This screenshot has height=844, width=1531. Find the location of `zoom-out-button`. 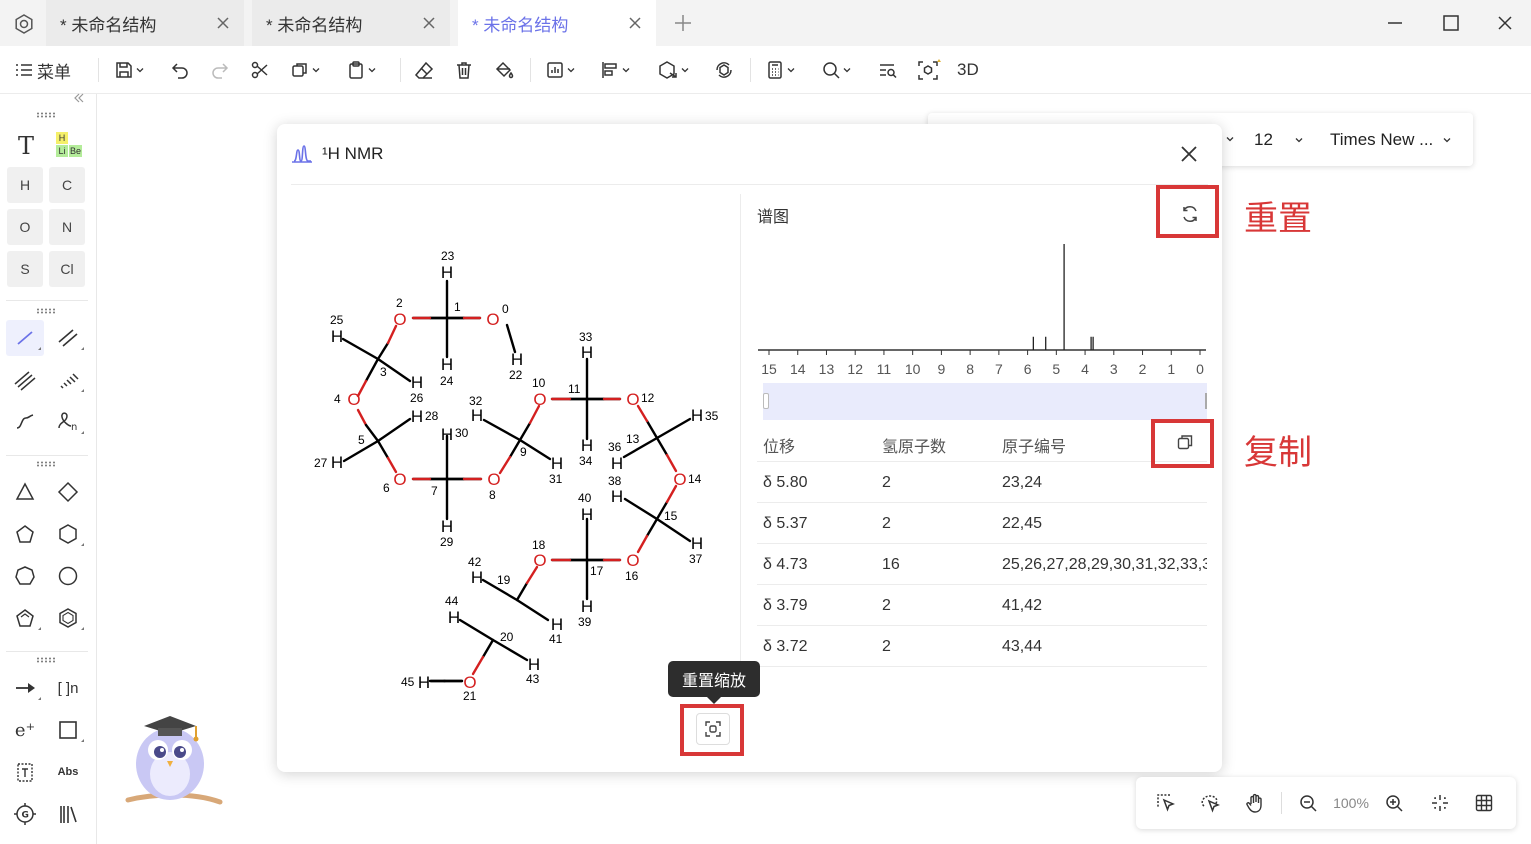

zoom-out-button is located at coordinates (1308, 803).